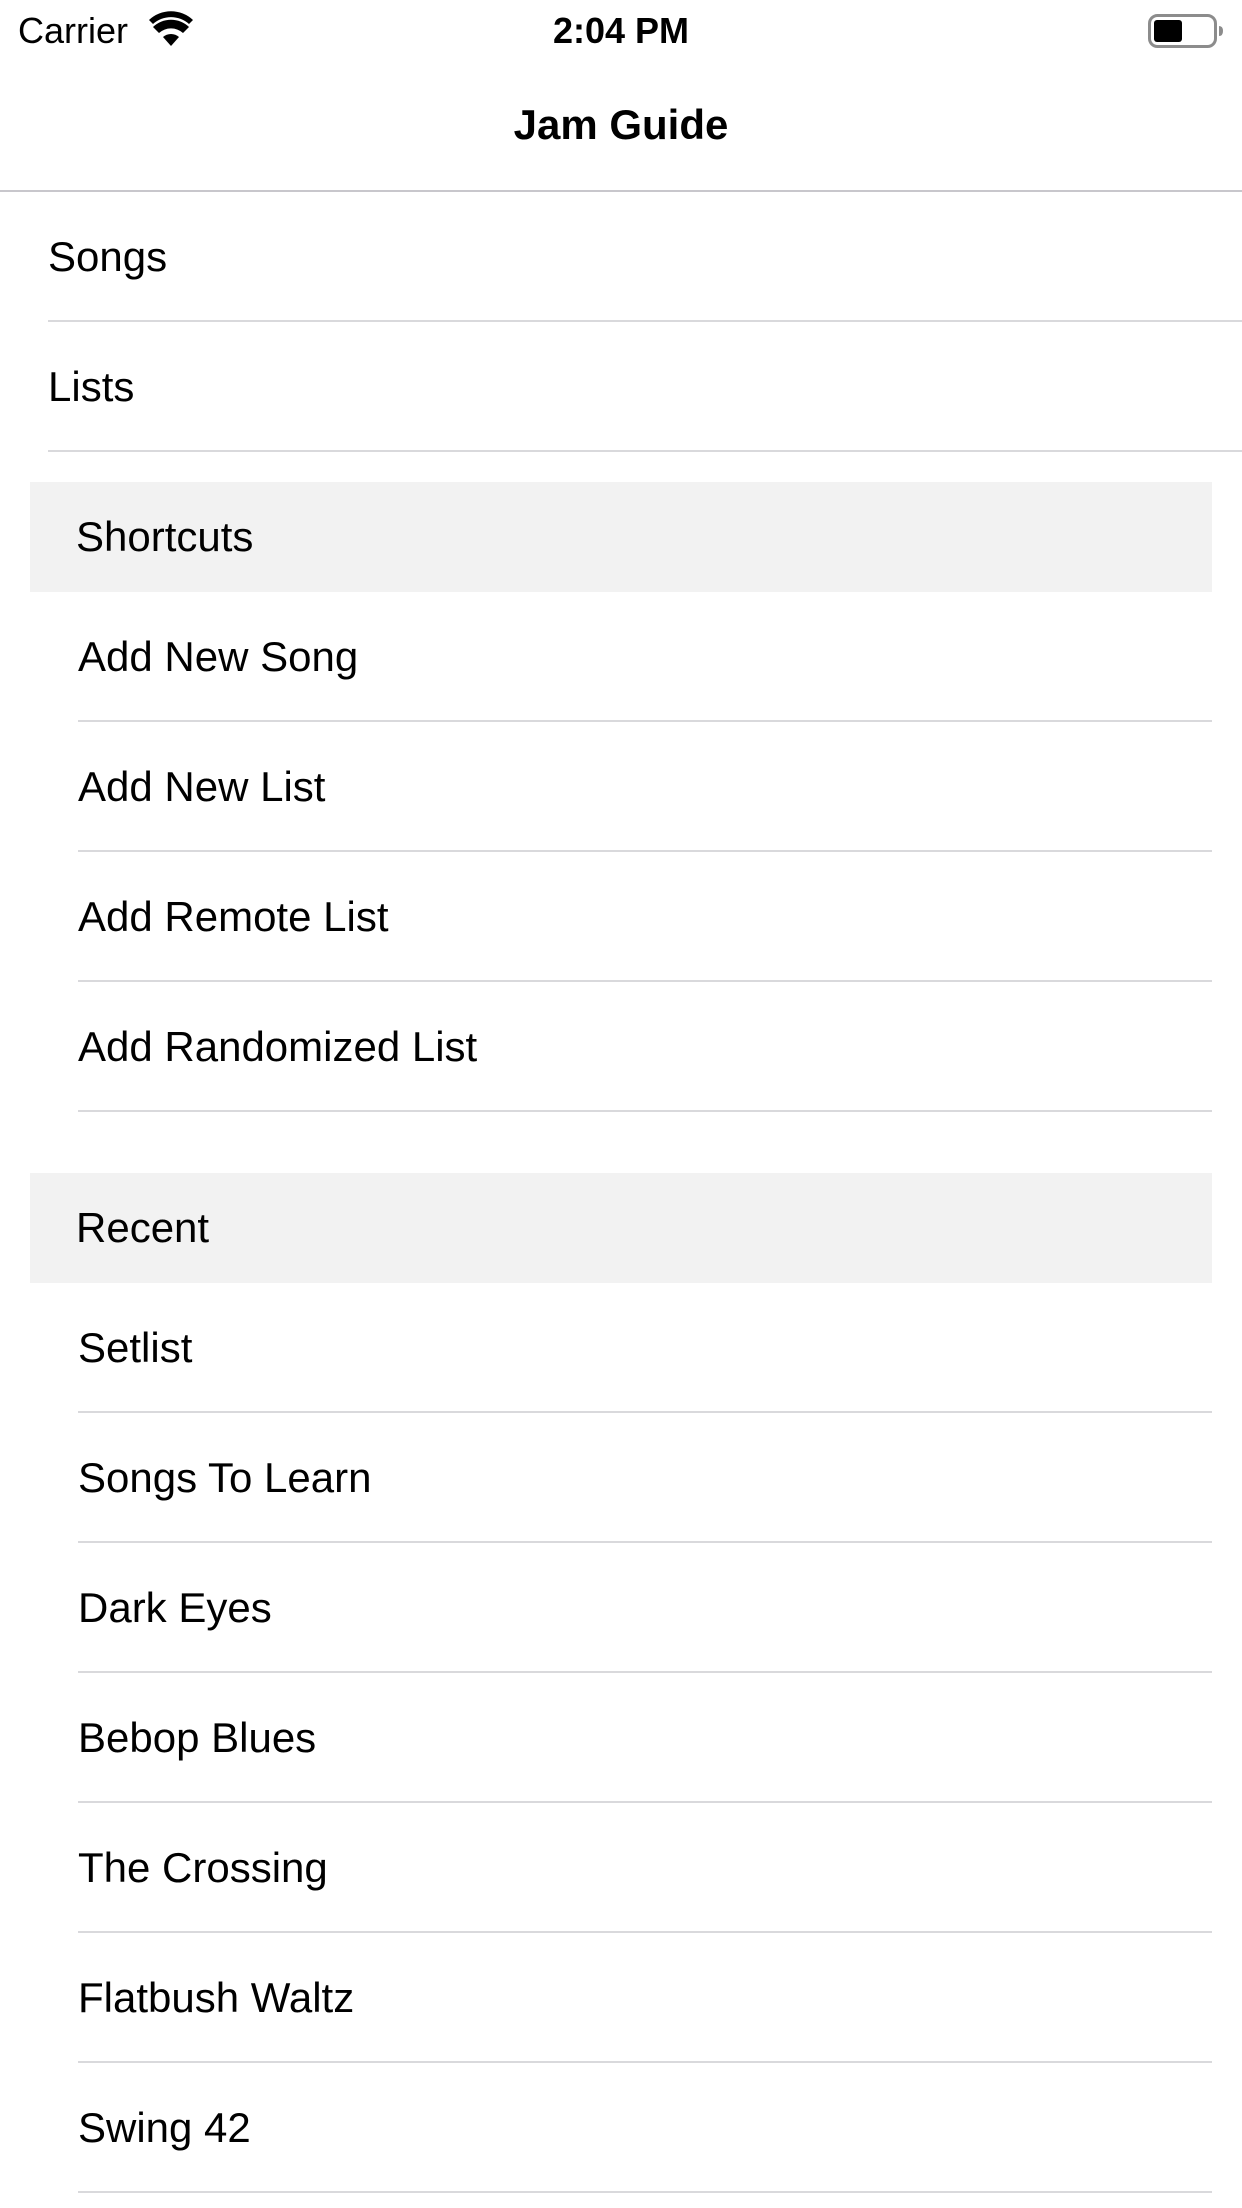  I want to click on list-item-label: Add New Song, so click(218, 656).